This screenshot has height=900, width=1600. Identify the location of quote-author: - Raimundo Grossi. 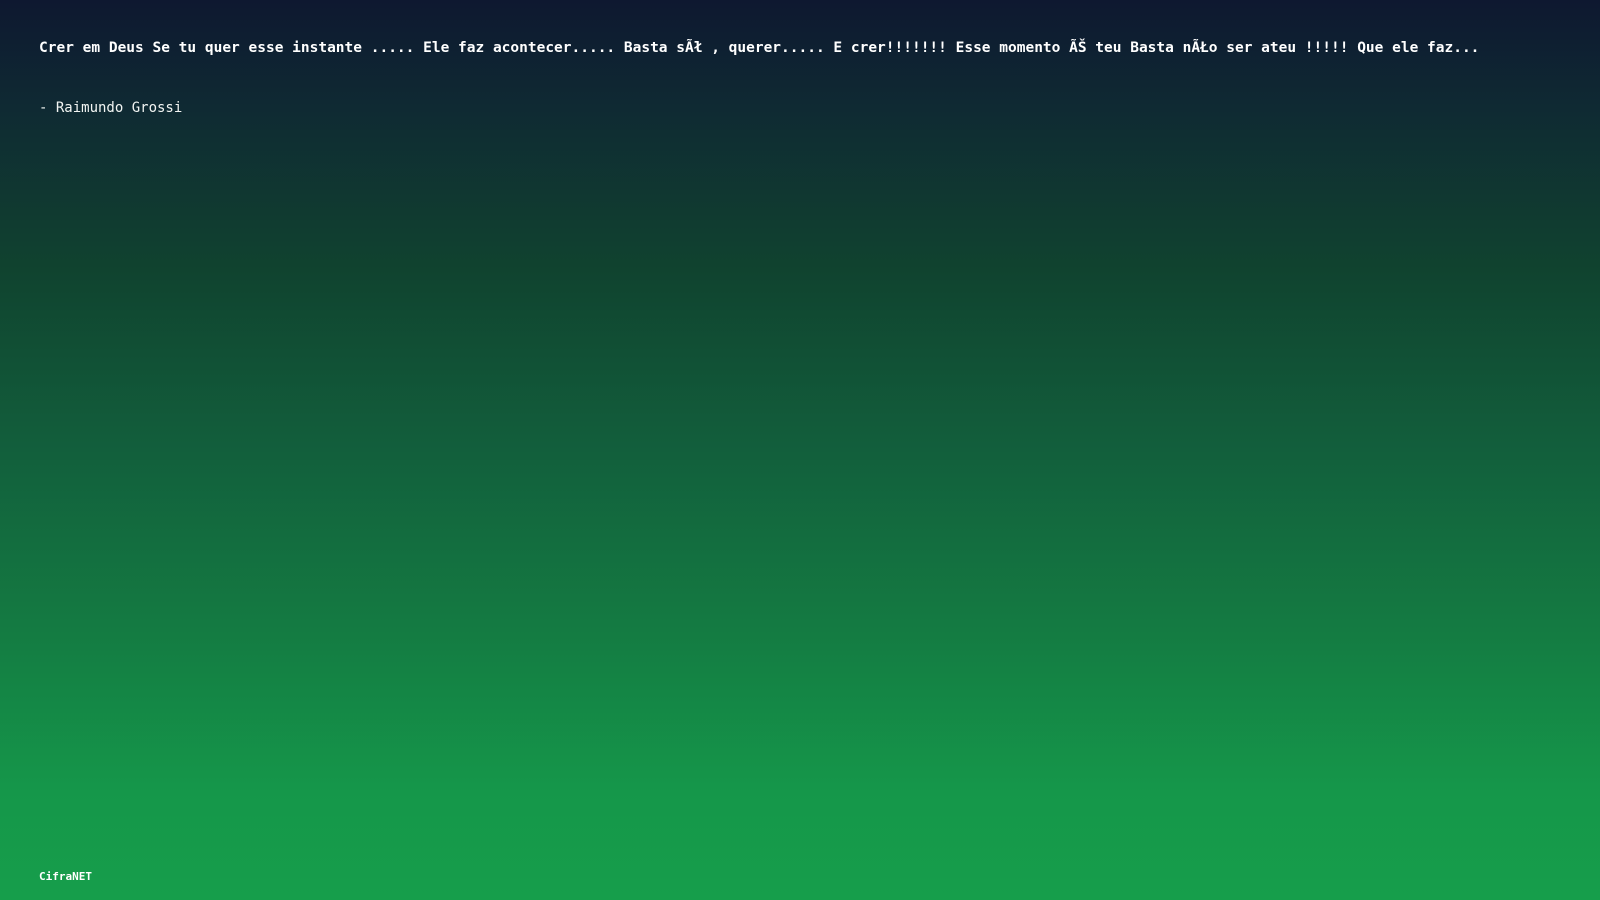
(111, 108).